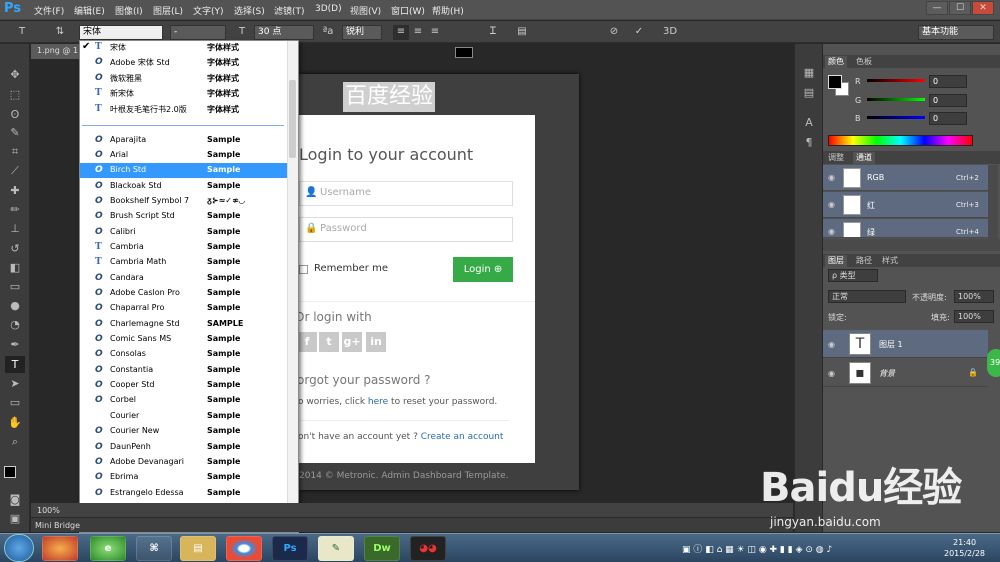 This screenshot has height=562, width=1000. Describe the element at coordinates (896, 117) in the screenshot. I see `b-slider` at that location.